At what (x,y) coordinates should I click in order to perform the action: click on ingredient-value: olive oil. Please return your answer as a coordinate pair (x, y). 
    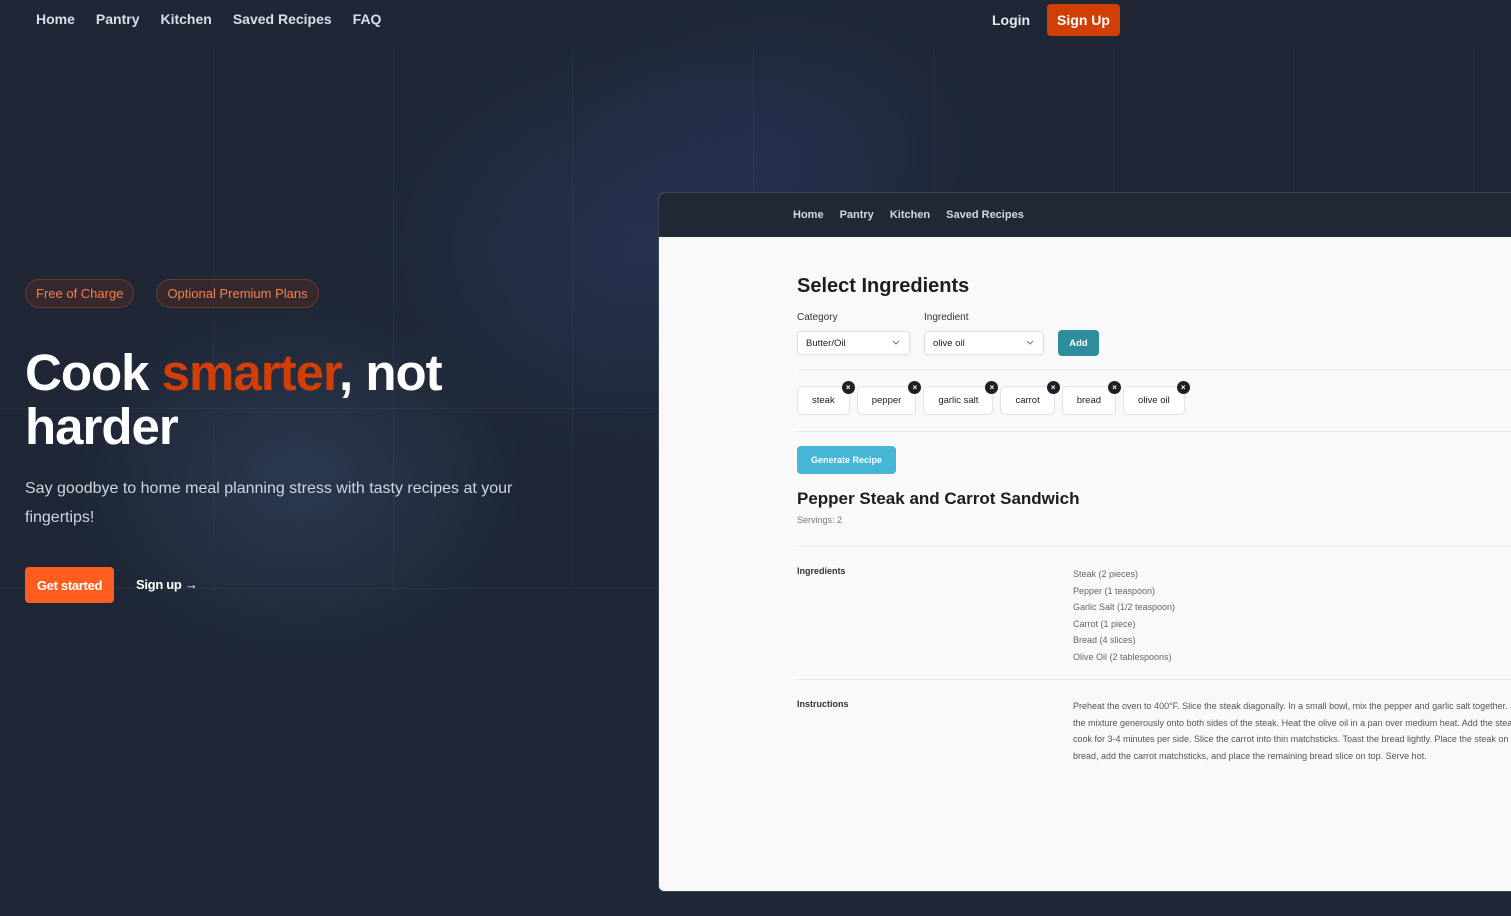
    Looking at the image, I should click on (949, 343).